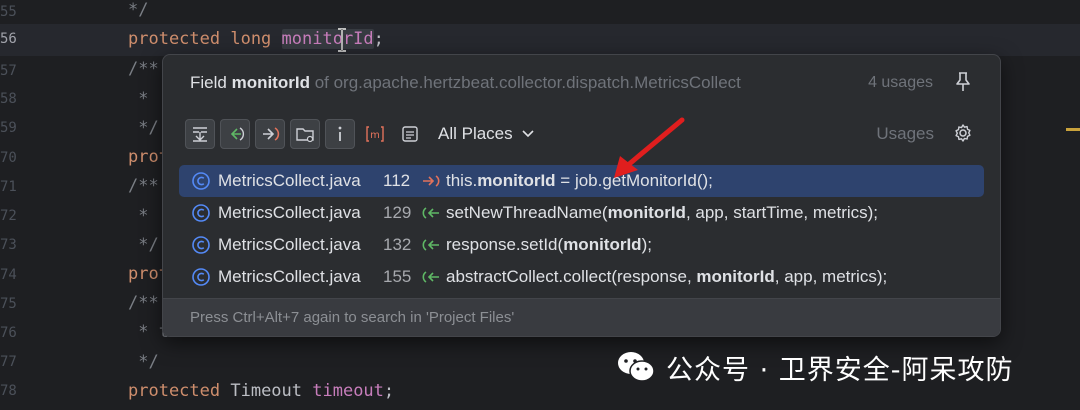 The height and width of the screenshot is (410, 1080). I want to click on text-cursor-icon, so click(342, 40).